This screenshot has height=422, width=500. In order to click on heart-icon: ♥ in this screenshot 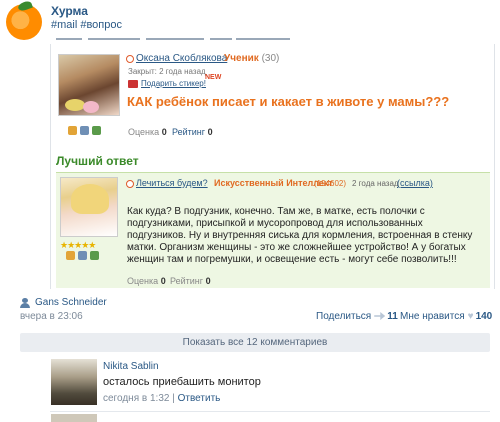, I will do `click(470, 316)`.